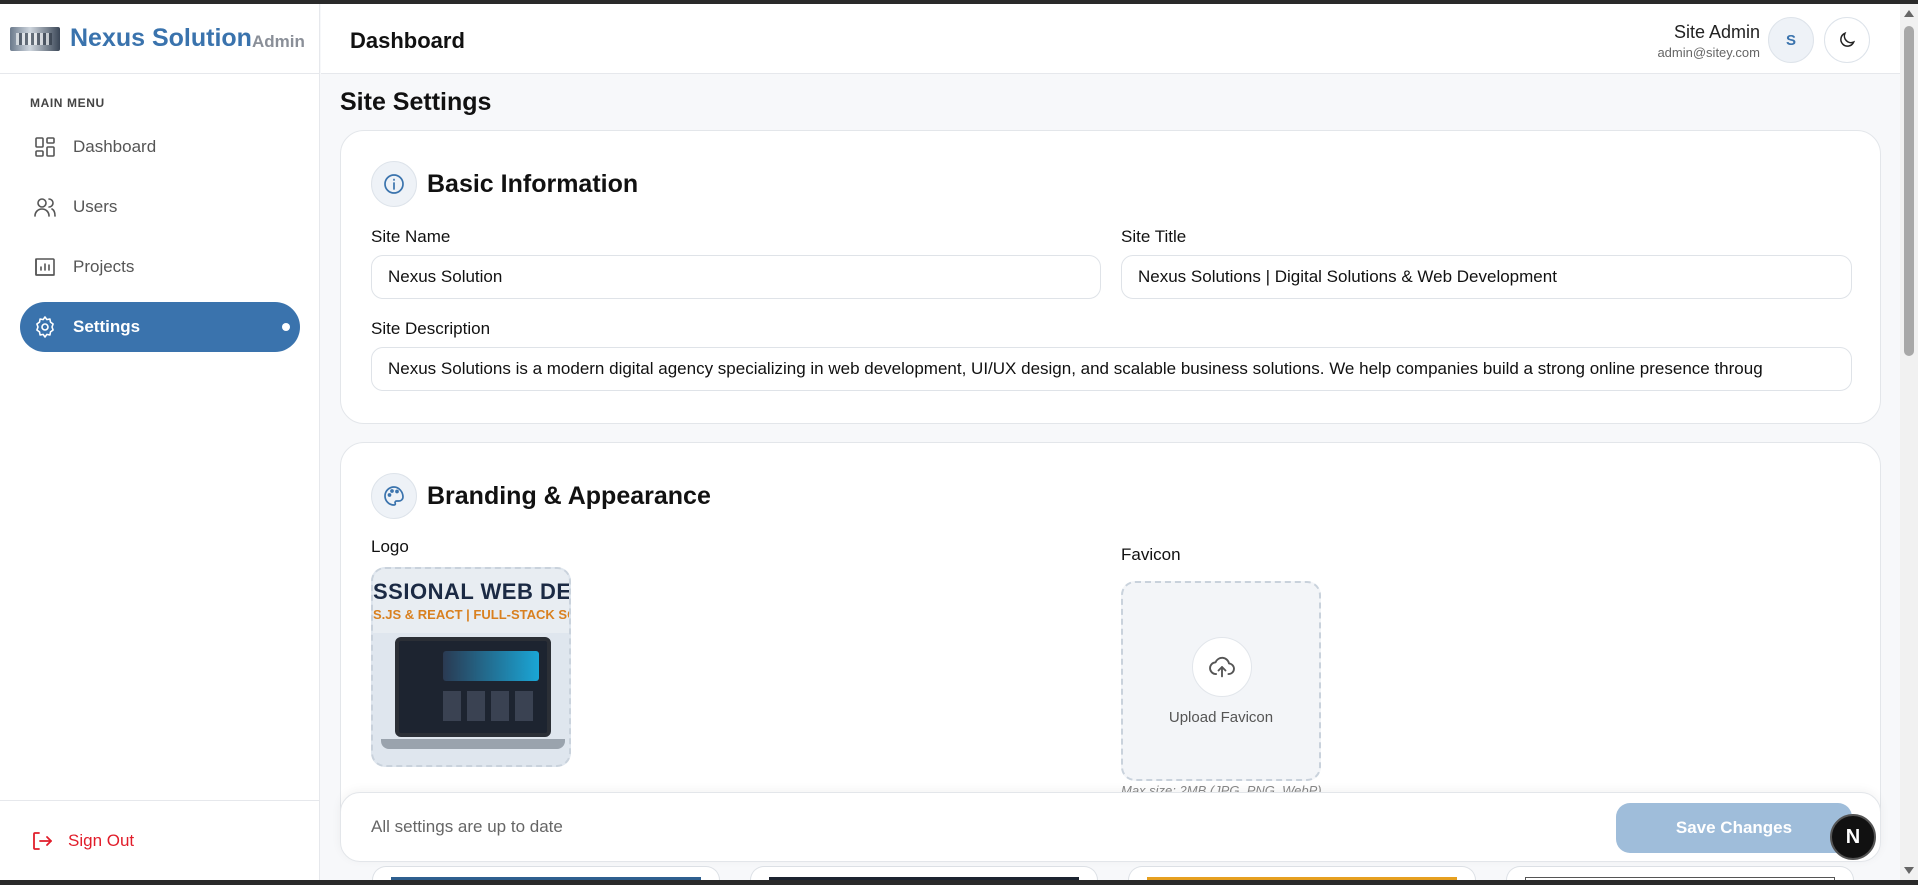 This screenshot has width=1918, height=885. Describe the element at coordinates (107, 326) in the screenshot. I see `sidebar-item-label: Settings` at that location.